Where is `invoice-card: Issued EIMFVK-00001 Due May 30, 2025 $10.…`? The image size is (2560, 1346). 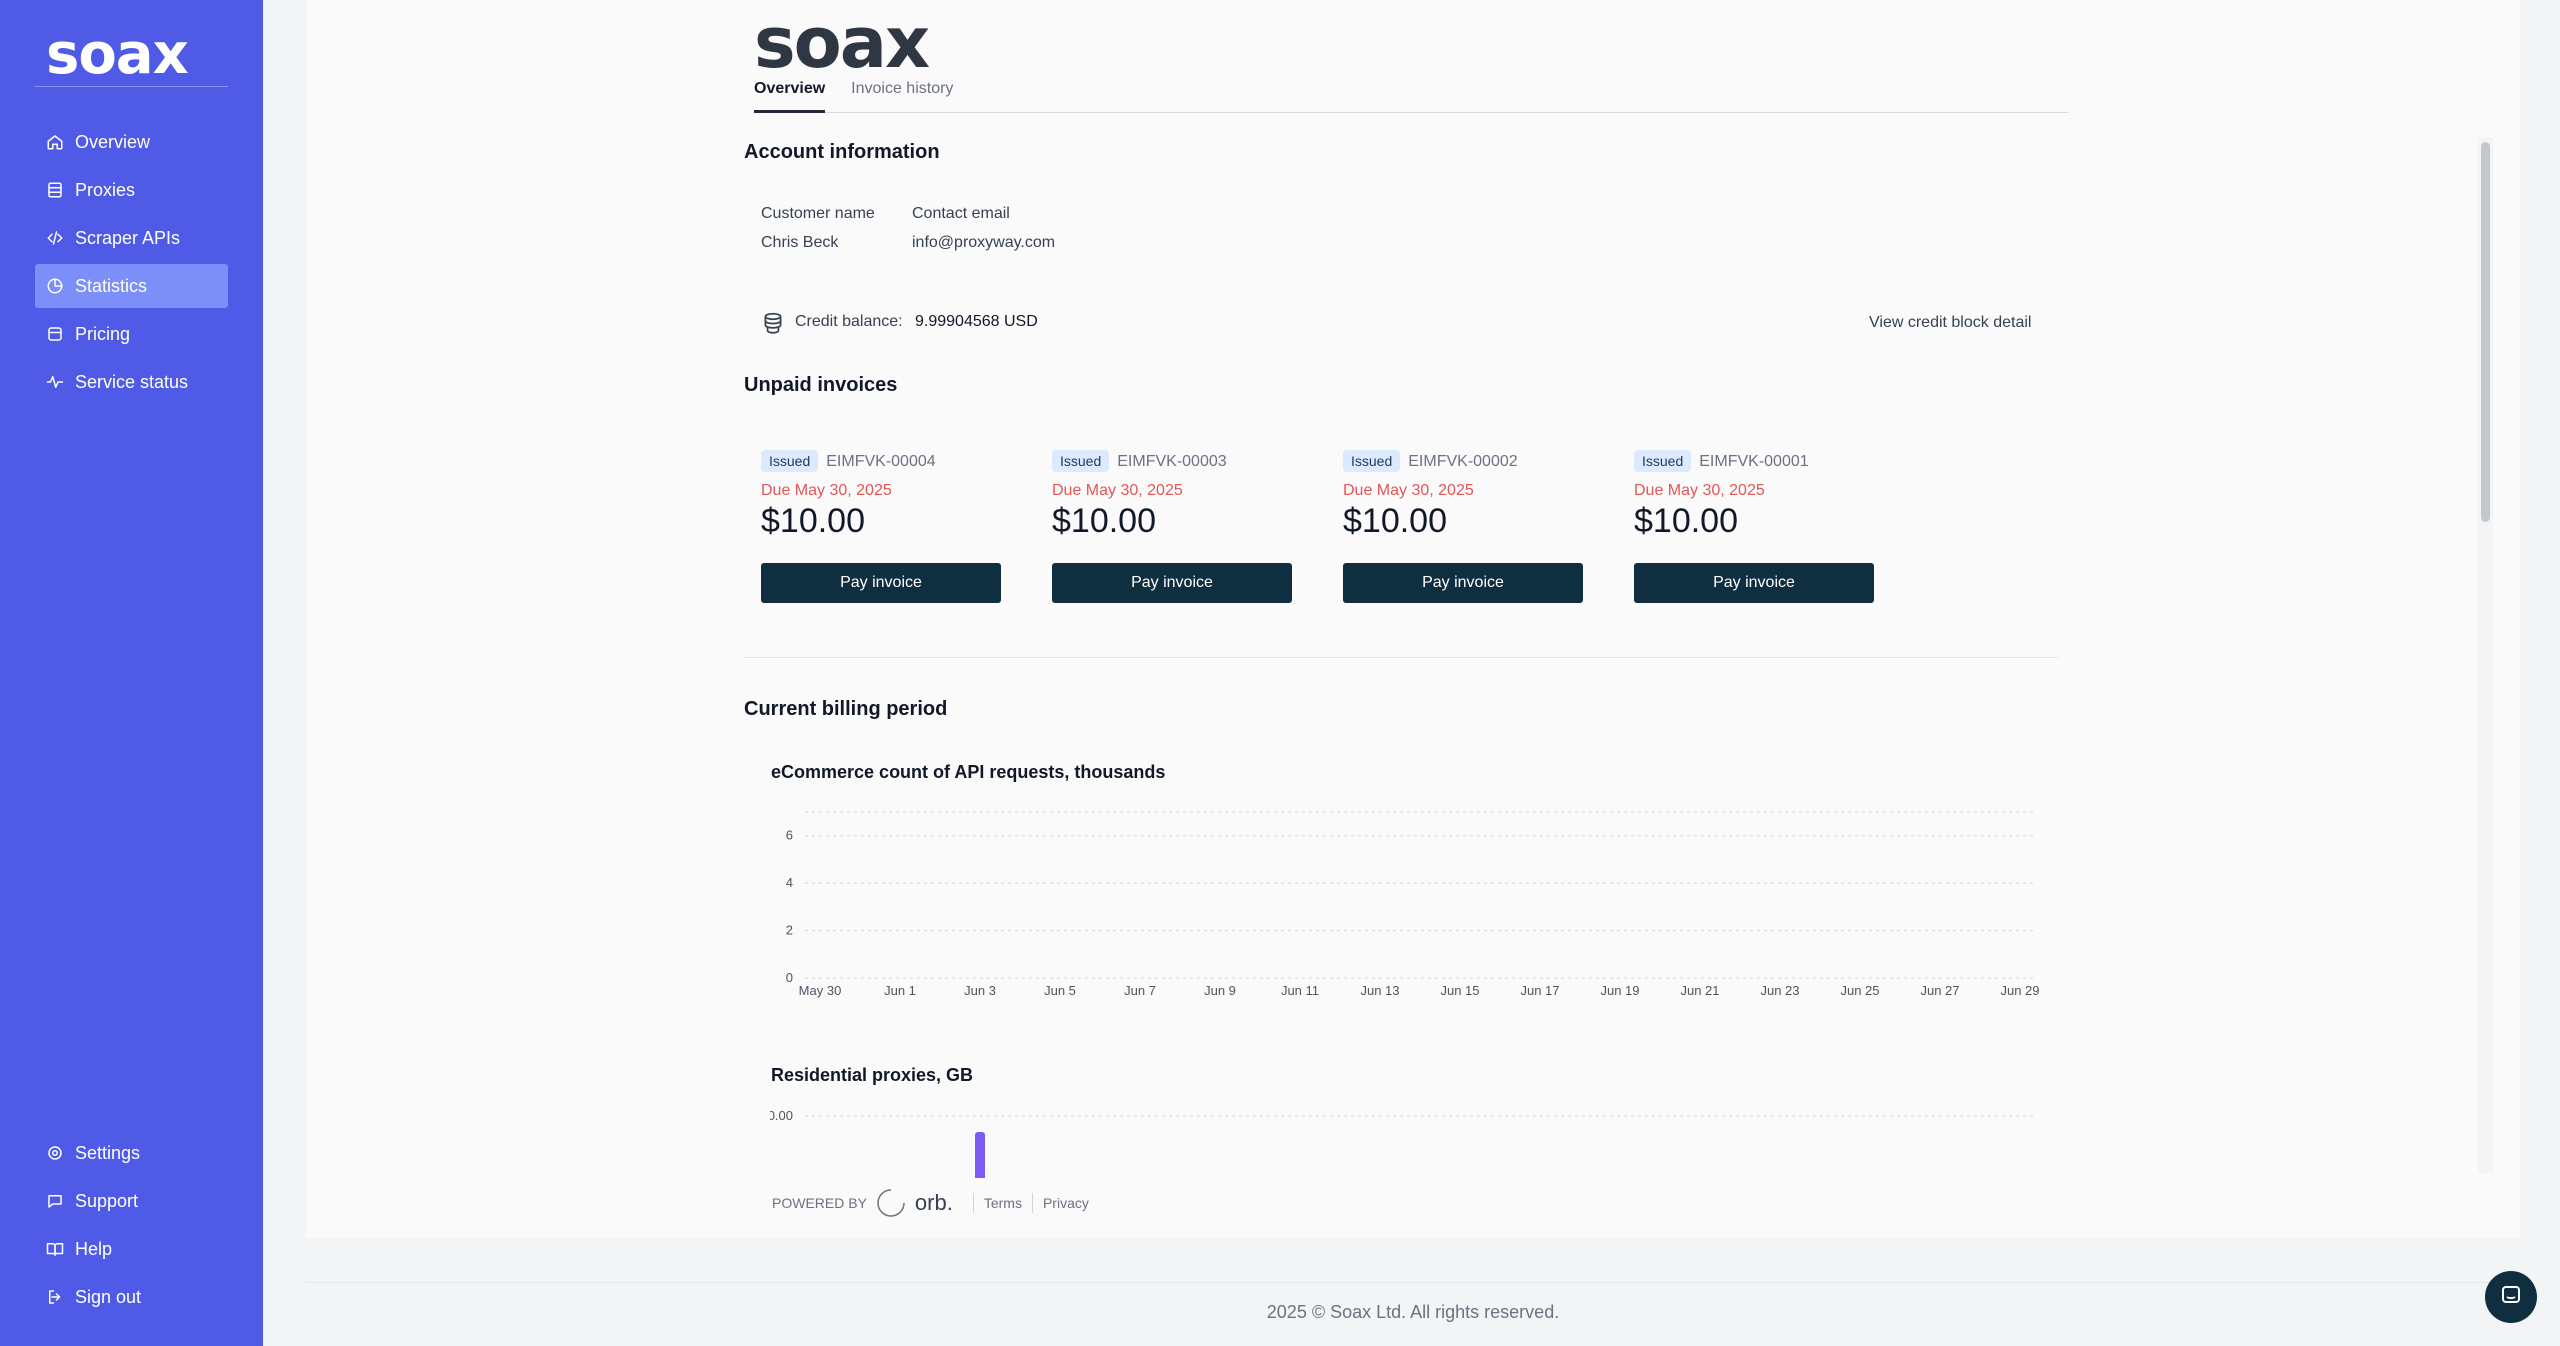 invoice-card: Issued EIMFVK-00001 Due May 30, 2025 $10.… is located at coordinates (1754, 526).